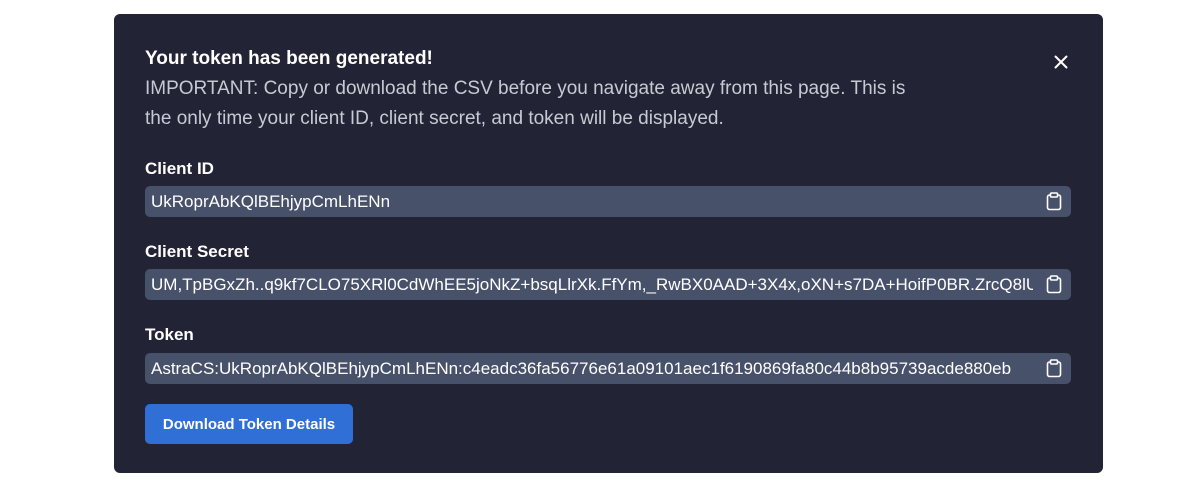 Image resolution: width=1200 pixels, height=485 pixels. What do you see at coordinates (592, 284) in the screenshot?
I see `client-secret-value` at bounding box center [592, 284].